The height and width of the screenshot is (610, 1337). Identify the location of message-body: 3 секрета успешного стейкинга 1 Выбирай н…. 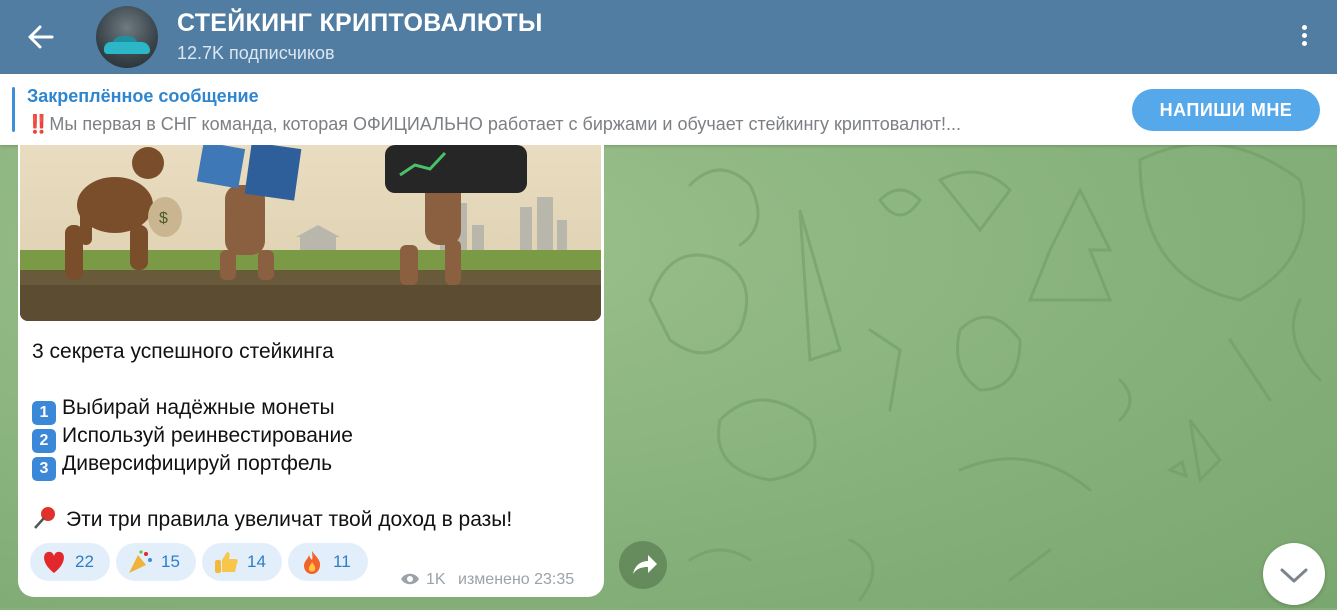
(312, 436).